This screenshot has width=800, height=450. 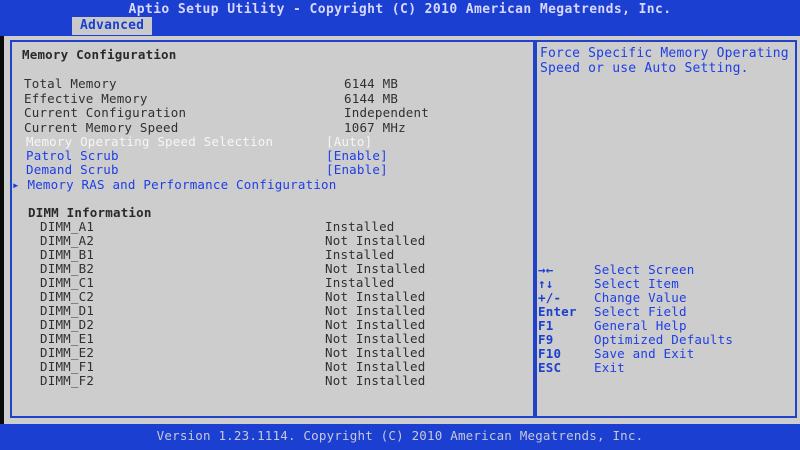 I want to click on key-label: ESC, so click(x=550, y=367).